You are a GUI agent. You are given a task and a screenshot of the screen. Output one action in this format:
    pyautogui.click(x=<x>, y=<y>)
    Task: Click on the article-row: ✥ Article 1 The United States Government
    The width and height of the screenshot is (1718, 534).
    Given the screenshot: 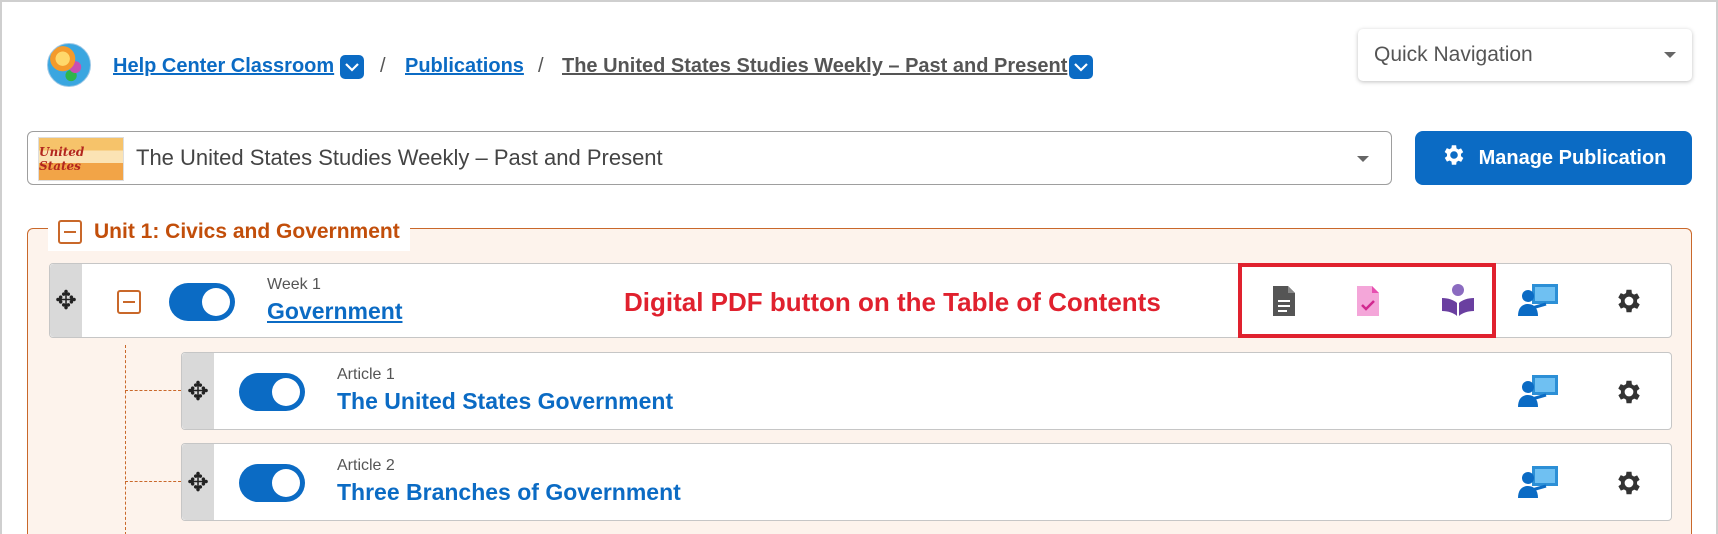 What is the action you would take?
    pyautogui.click(x=926, y=391)
    